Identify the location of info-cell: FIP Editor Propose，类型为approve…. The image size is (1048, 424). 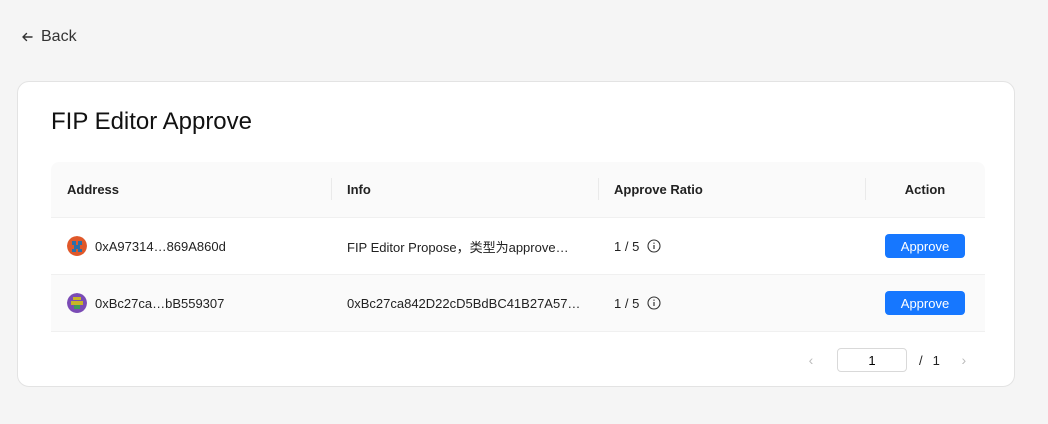
(458, 247).